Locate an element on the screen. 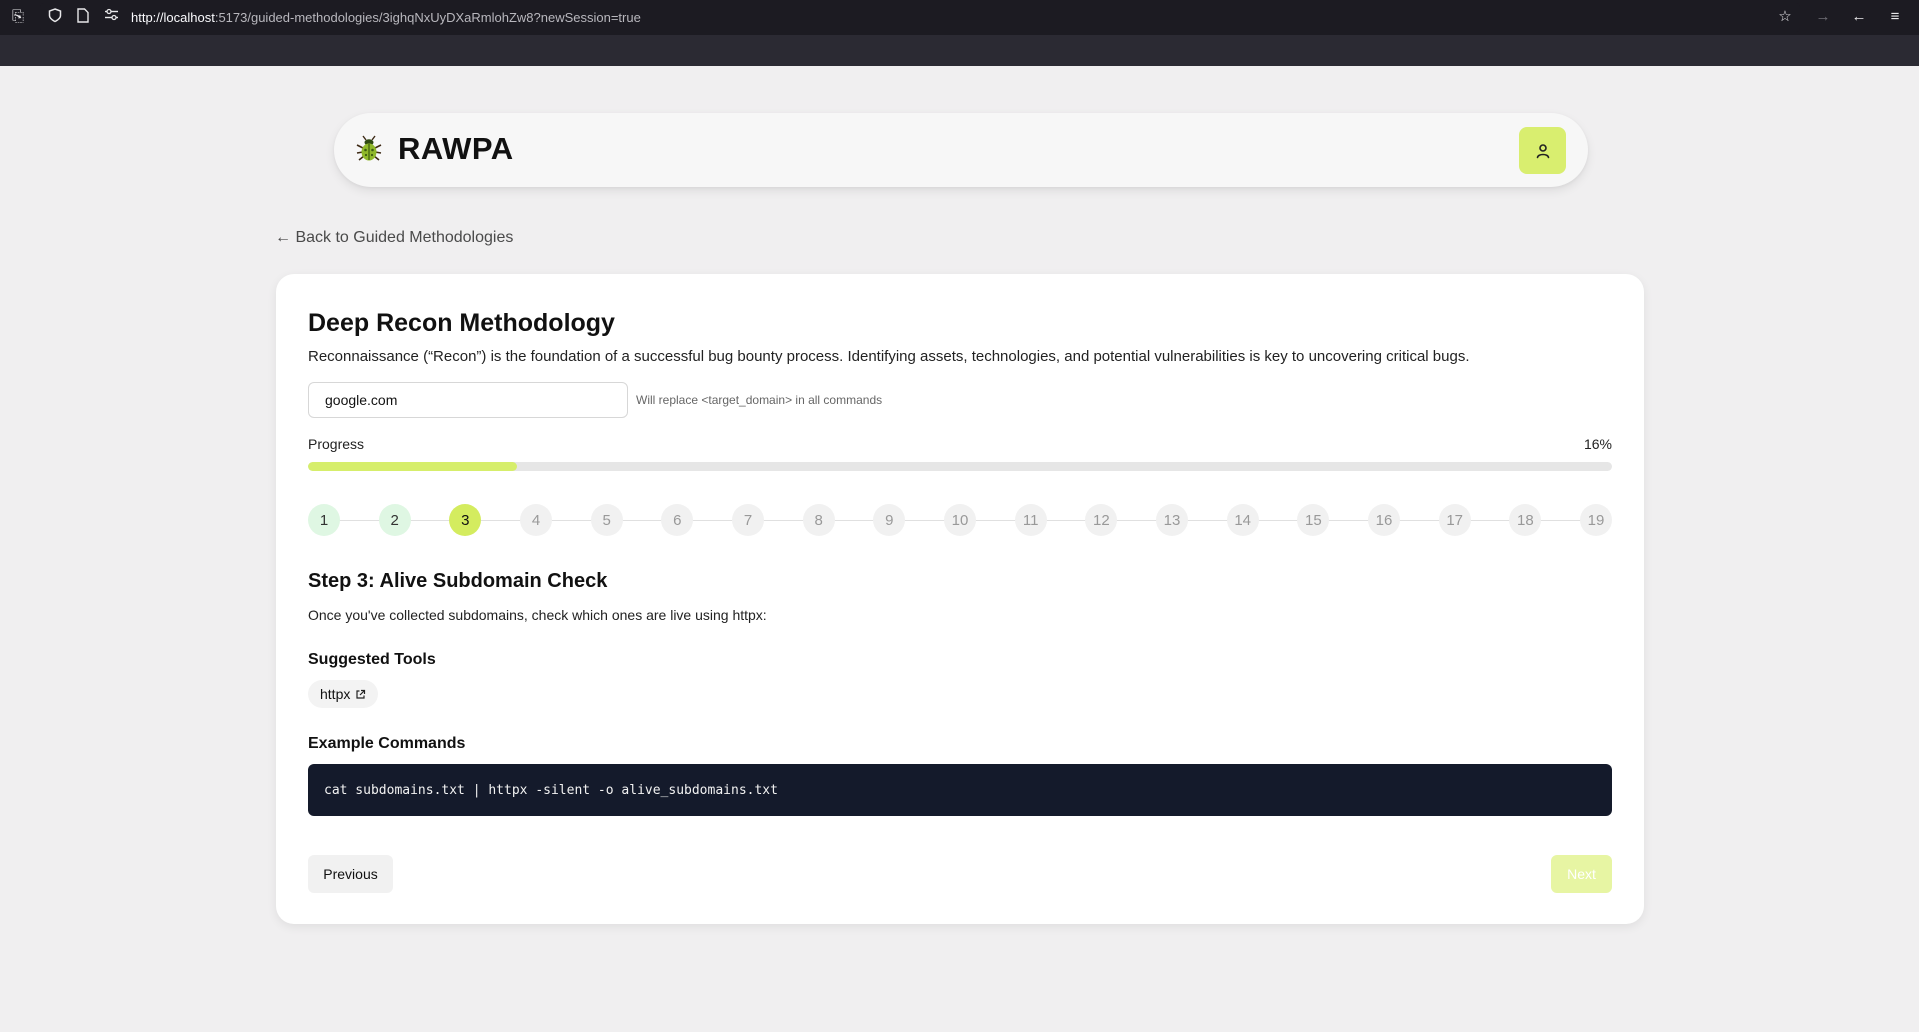 The width and height of the screenshot is (1919, 1032). step-17: 17 is located at coordinates (1454, 520).